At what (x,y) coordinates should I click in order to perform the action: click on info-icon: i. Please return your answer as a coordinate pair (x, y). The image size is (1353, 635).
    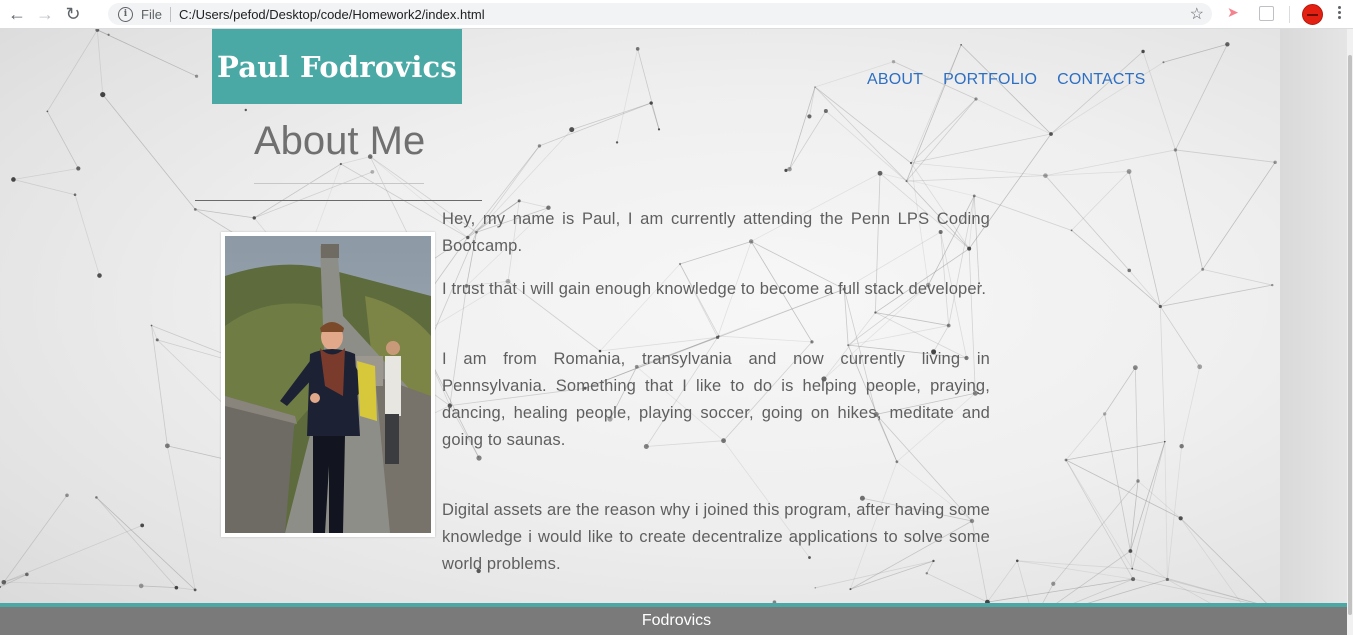
    Looking at the image, I should click on (125, 14).